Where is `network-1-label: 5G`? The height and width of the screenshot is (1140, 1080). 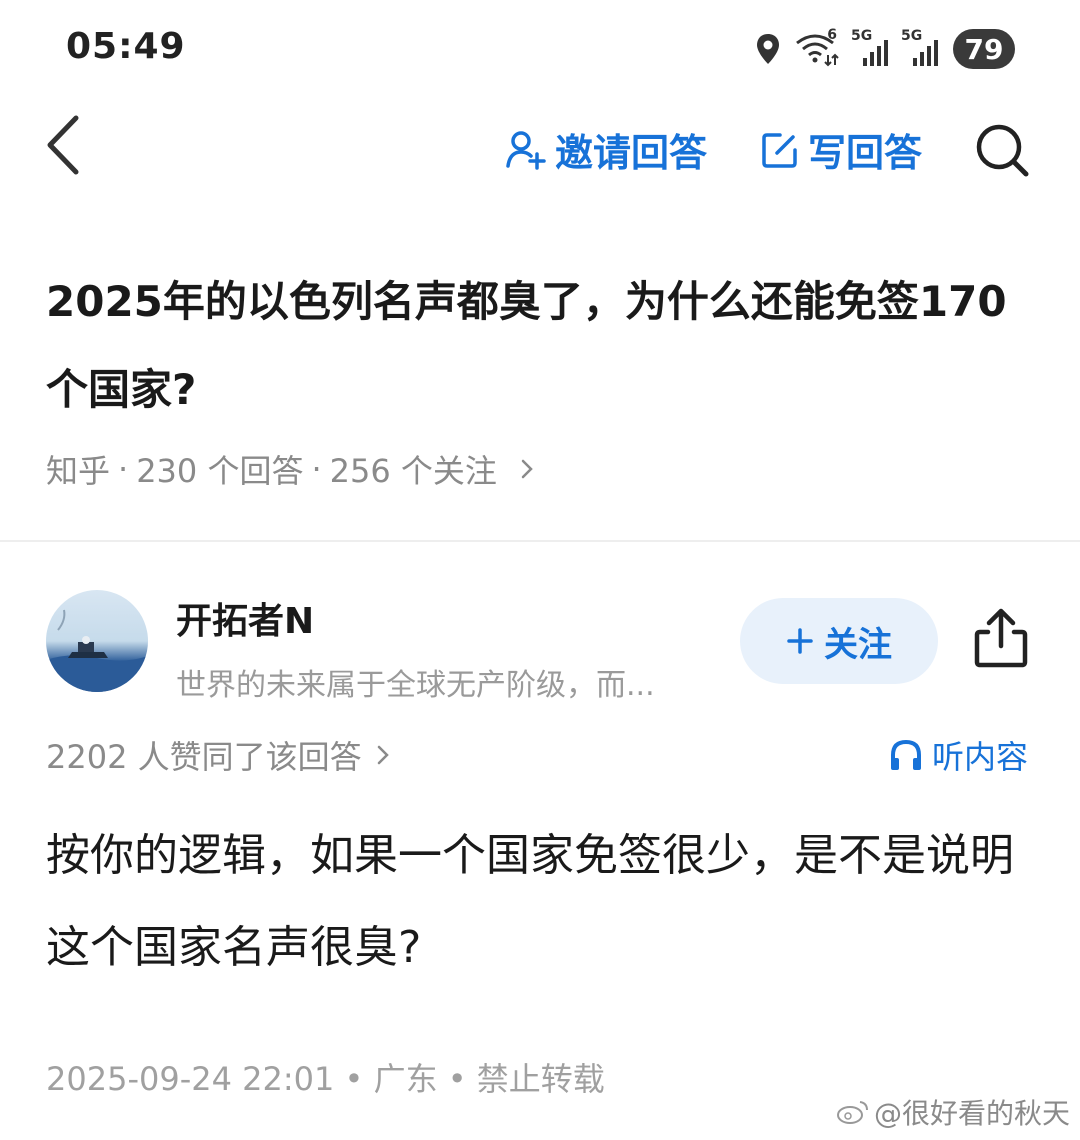 network-1-label: 5G is located at coordinates (862, 36).